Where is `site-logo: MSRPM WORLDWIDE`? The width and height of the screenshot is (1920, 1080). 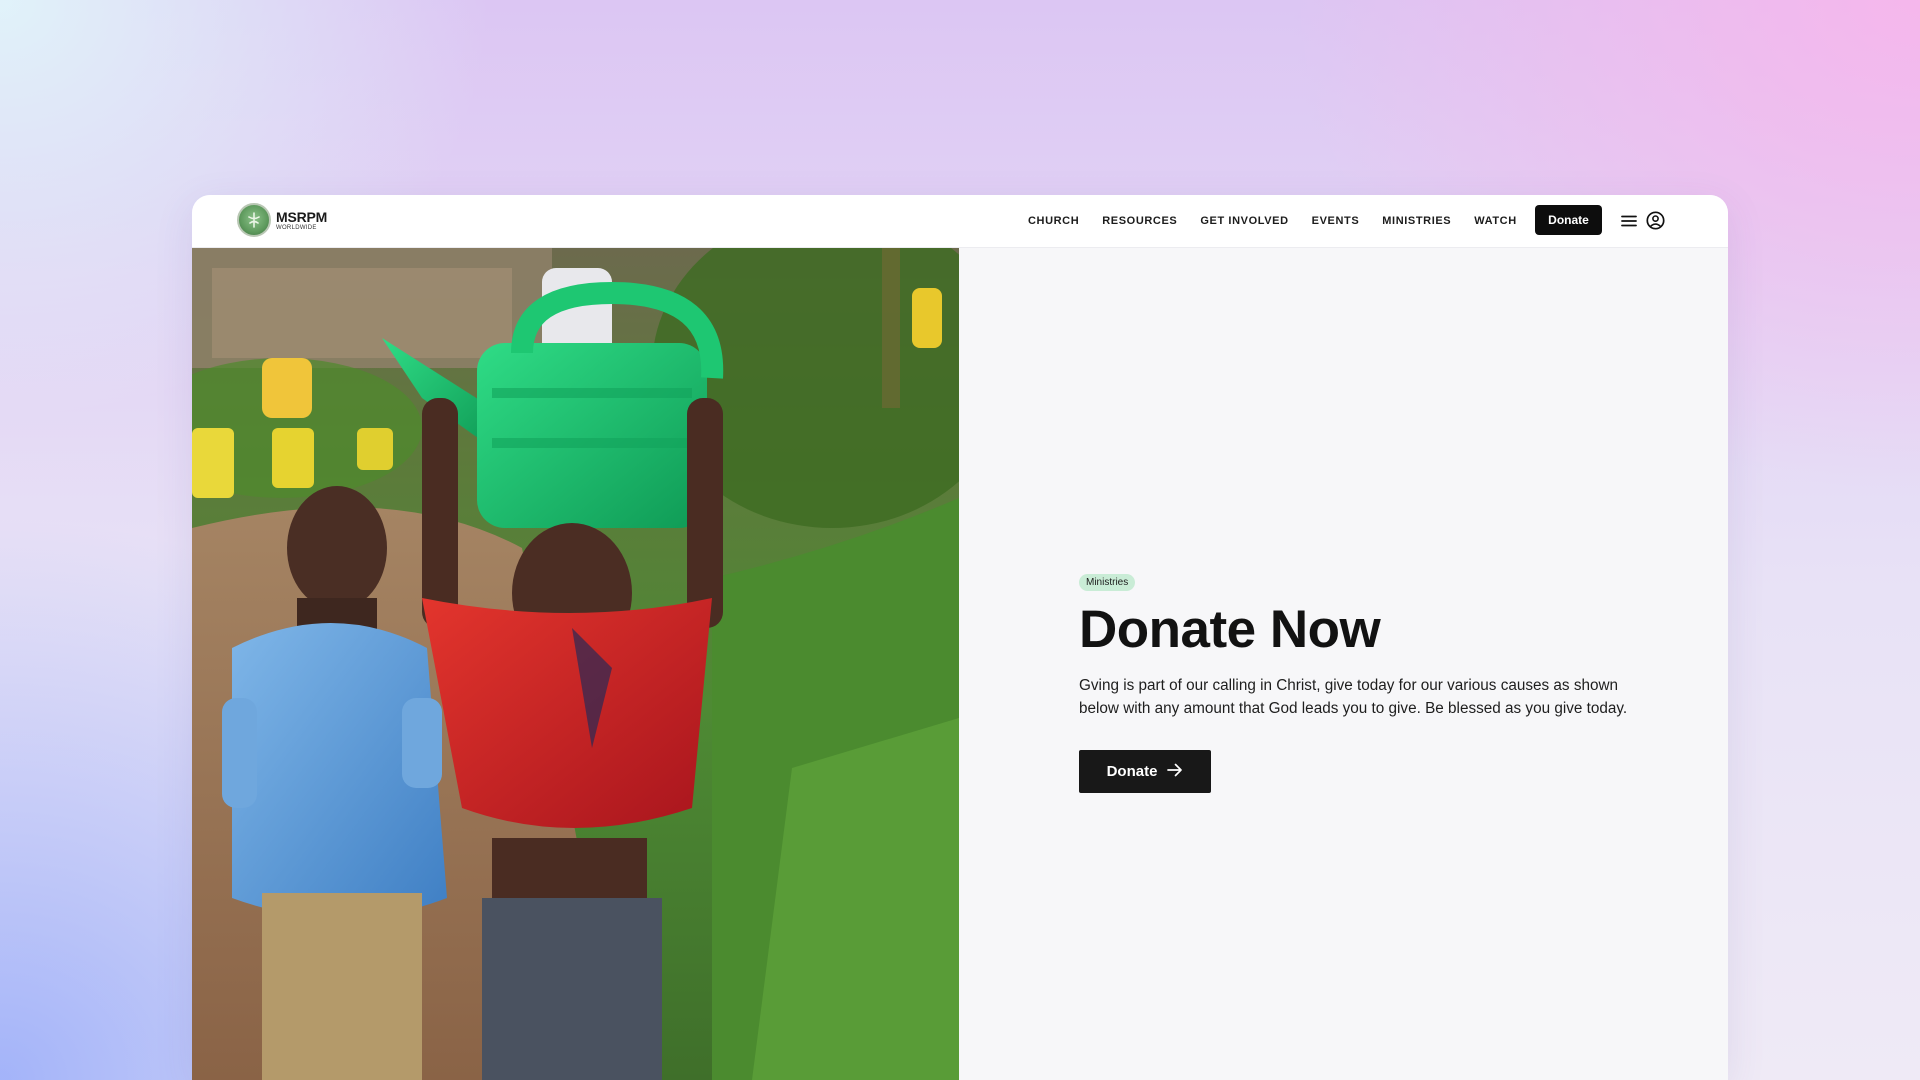 site-logo: MSRPM WORLDWIDE is located at coordinates (282, 220).